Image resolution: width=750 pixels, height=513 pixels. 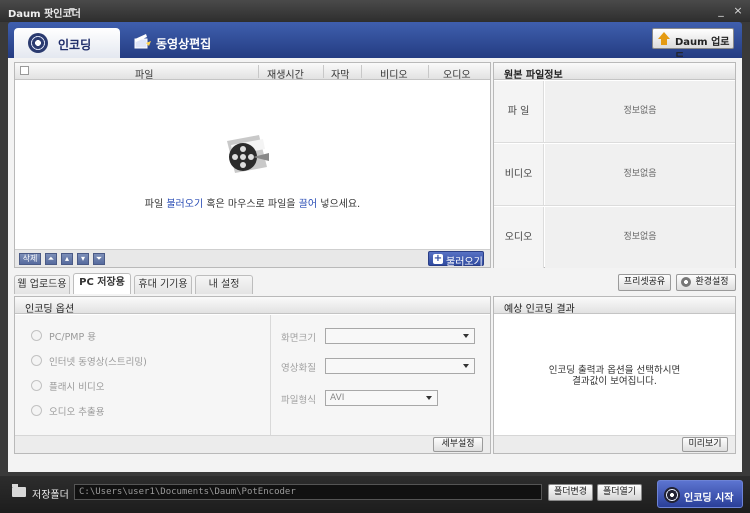 What do you see at coordinates (51, 259) in the screenshot?
I see `move-top-button: ⏶` at bounding box center [51, 259].